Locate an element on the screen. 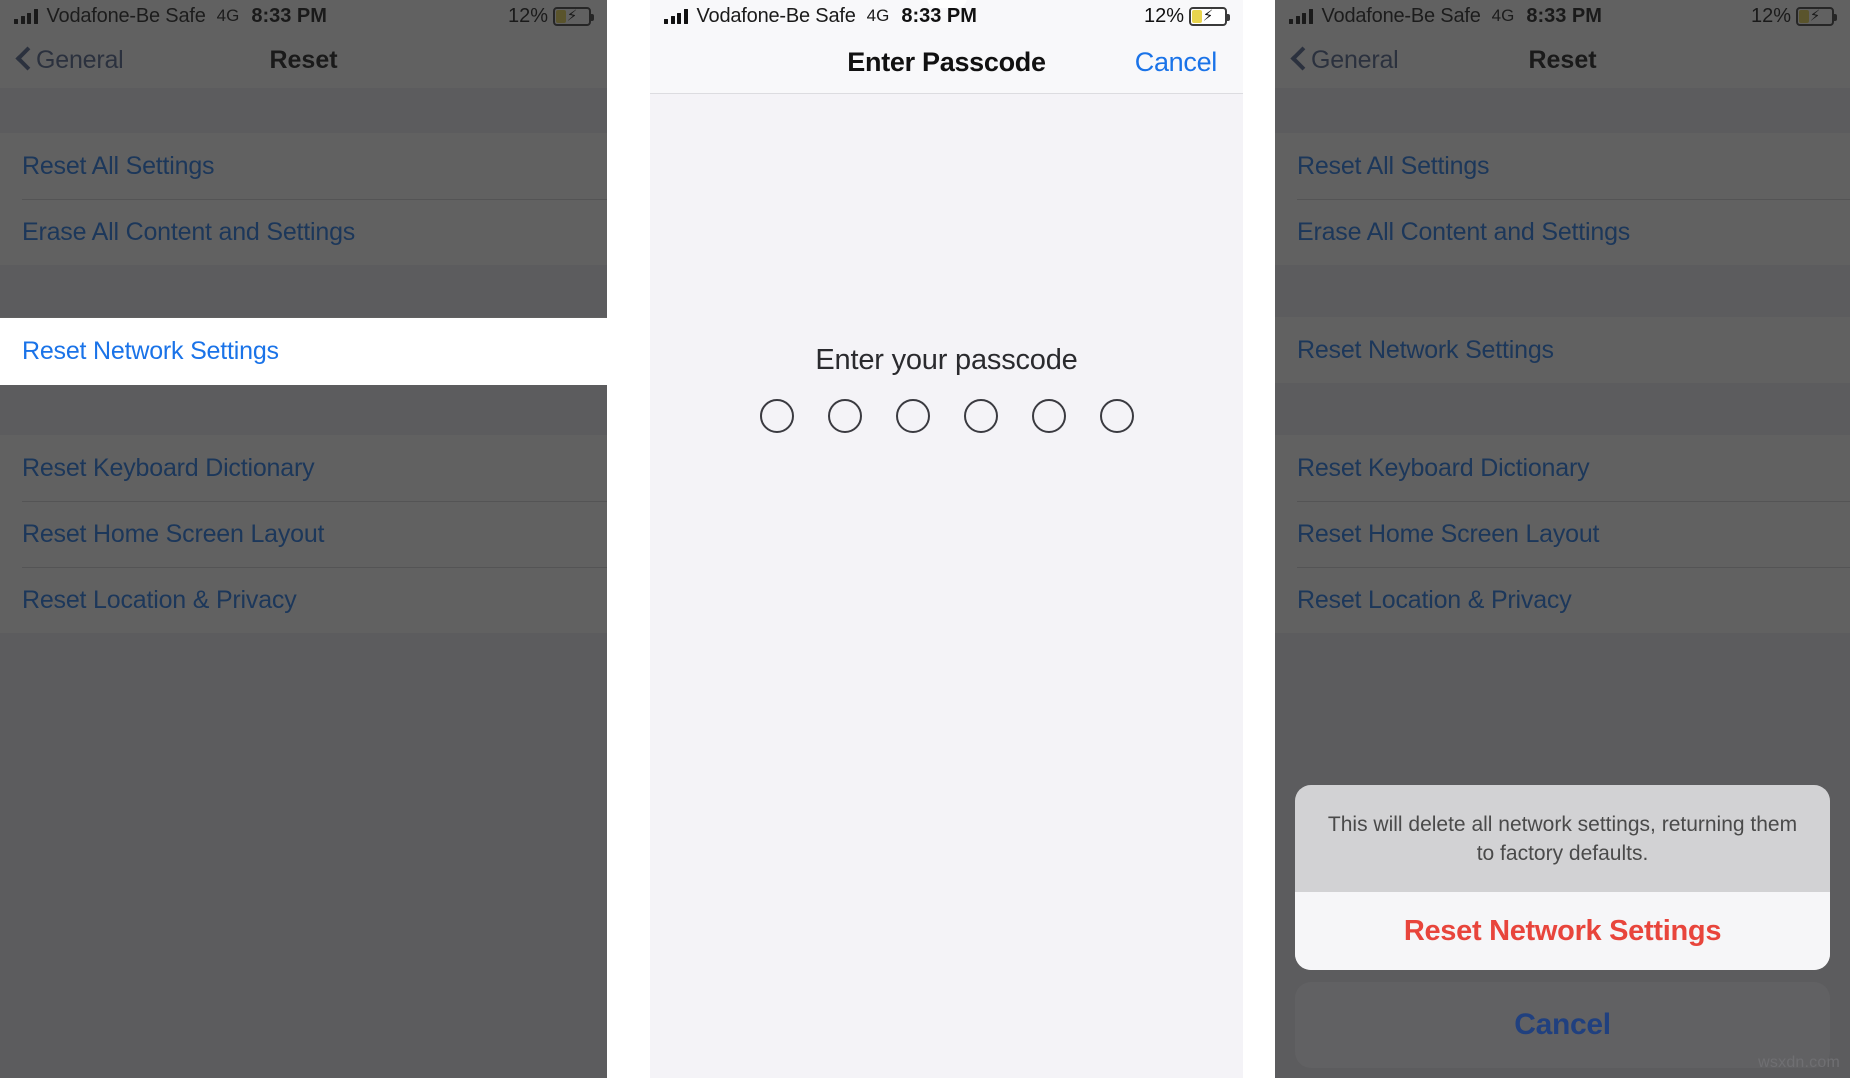 This screenshot has width=1850, height=1078. passcode-dots is located at coordinates (946, 416).